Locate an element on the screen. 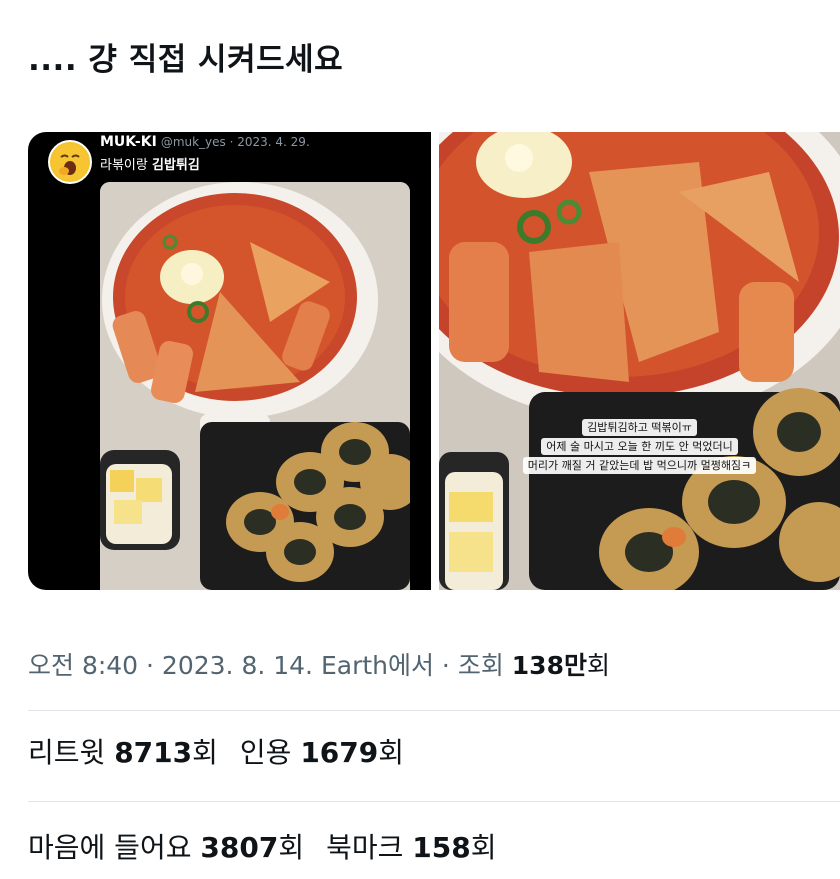 The width and height of the screenshot is (840, 879). quote-label: 인용 is located at coordinates (270, 752).